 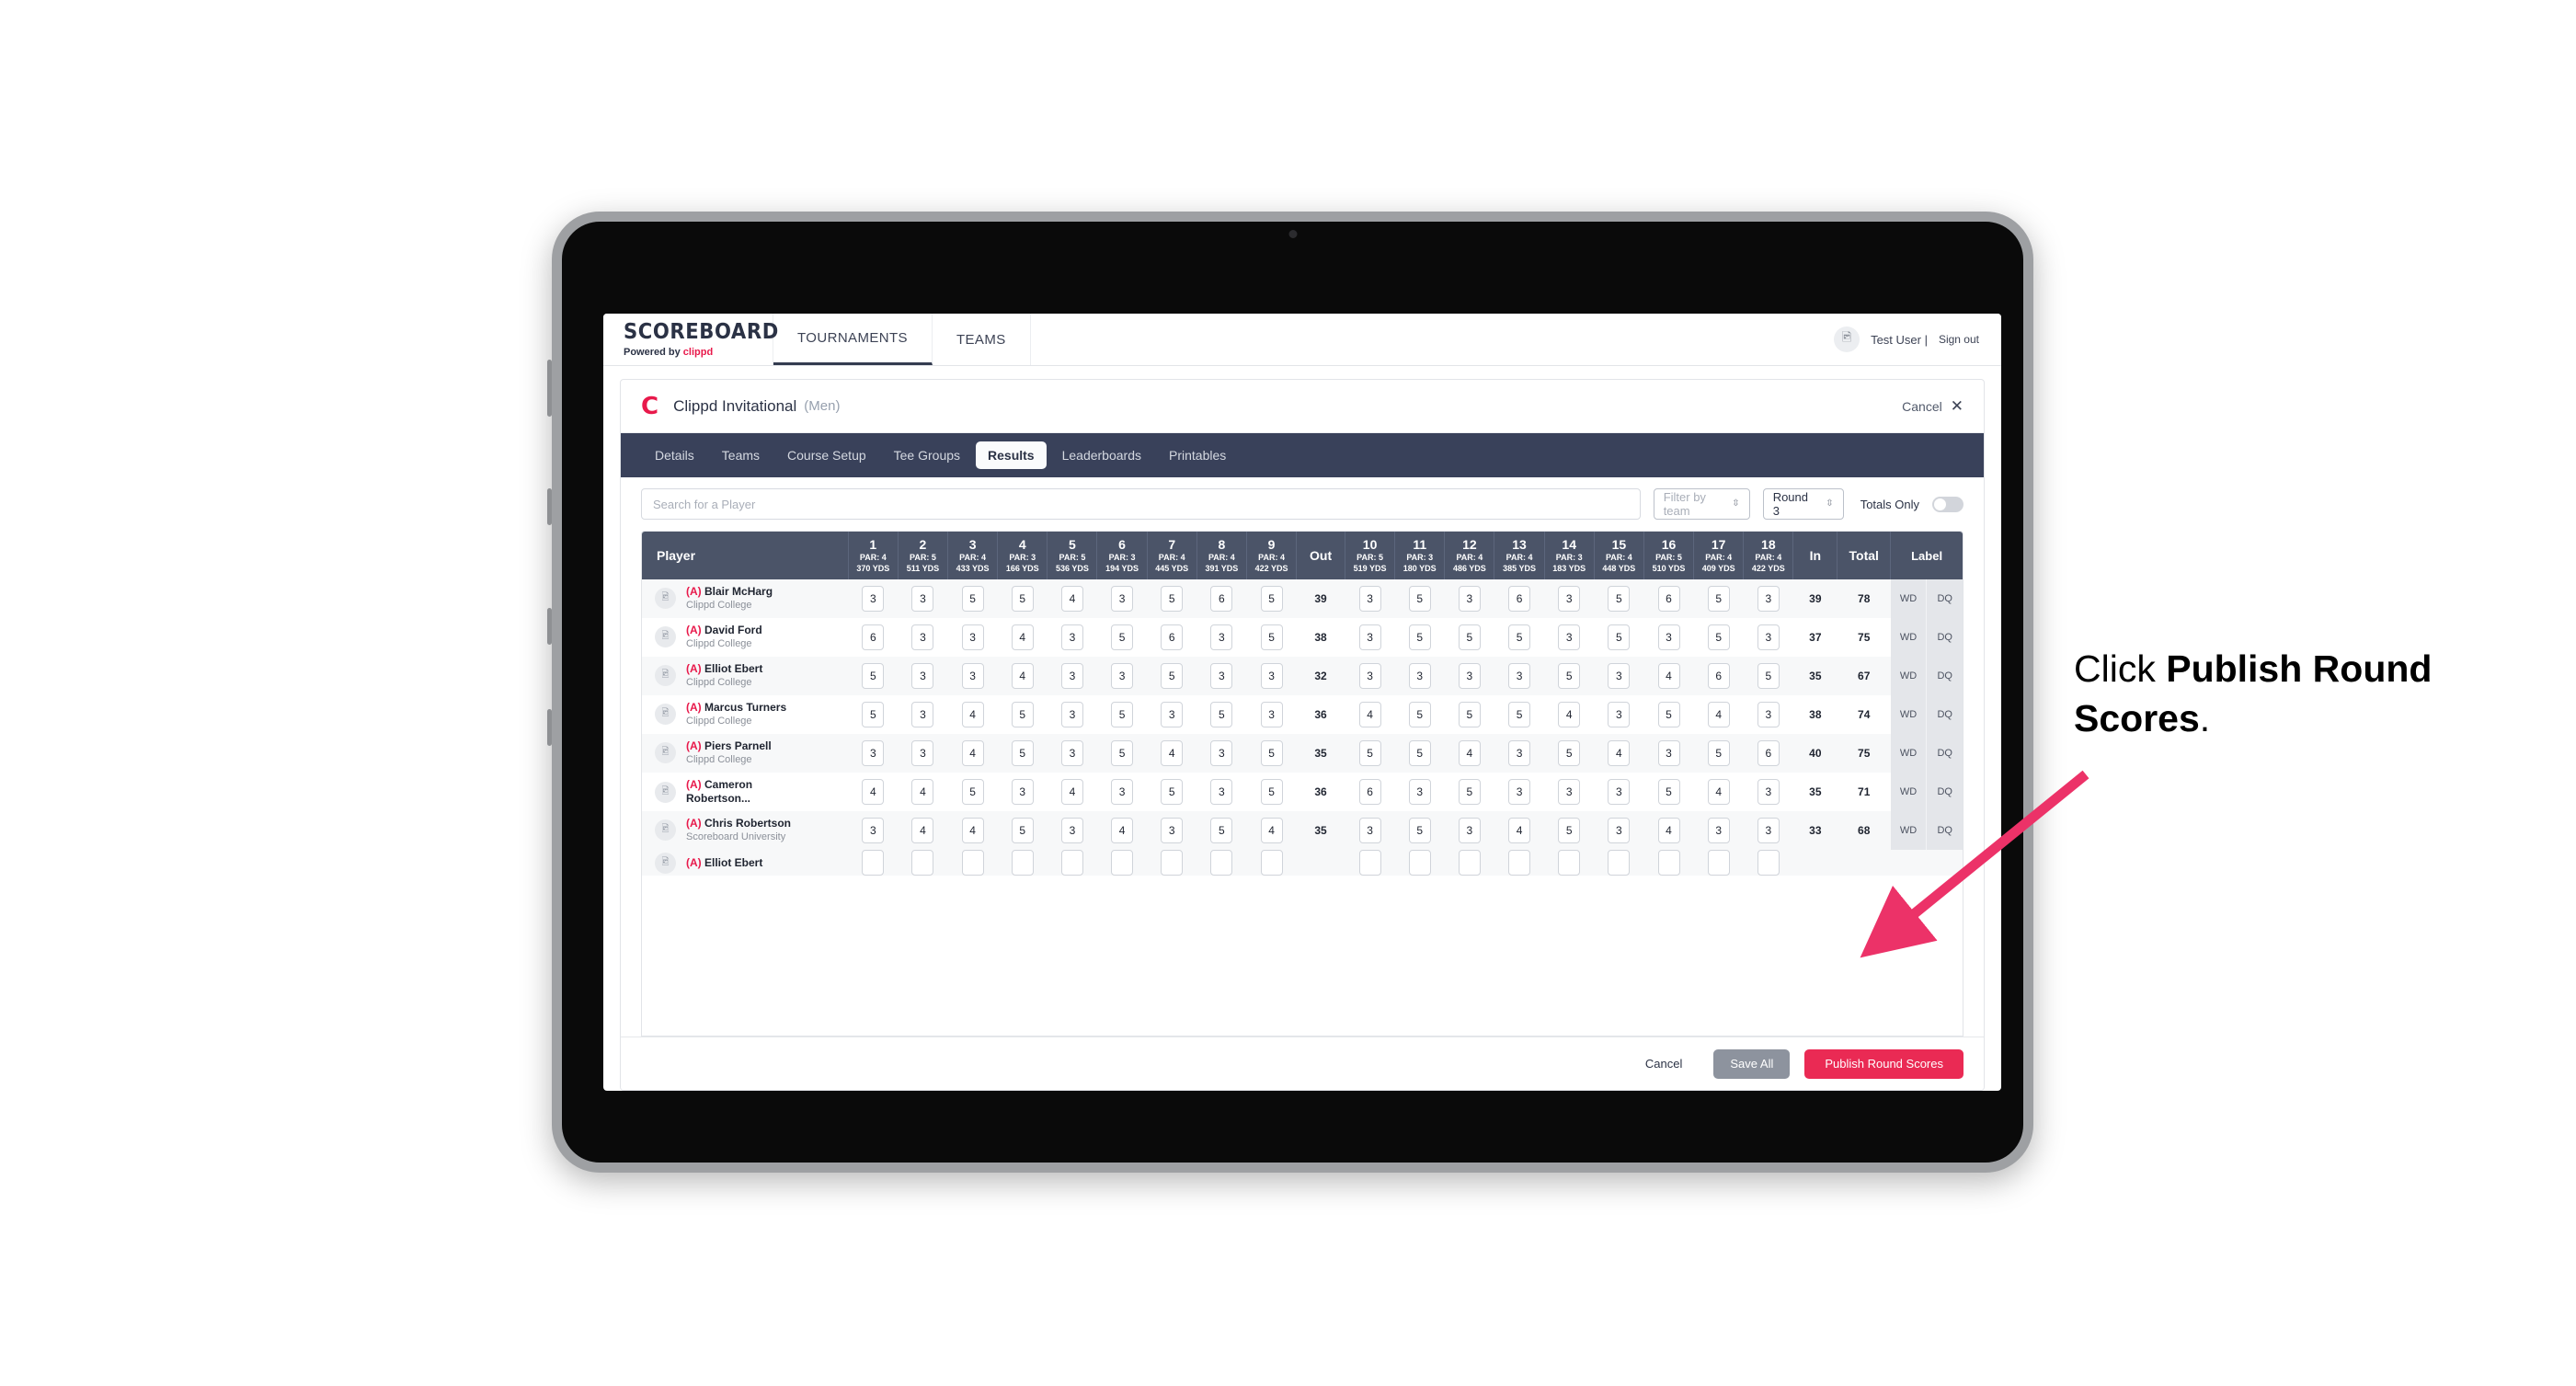 What do you see at coordinates (690, 339) in the screenshot?
I see `brand-logo: SCOREBOARD Powered by clippd` at bounding box center [690, 339].